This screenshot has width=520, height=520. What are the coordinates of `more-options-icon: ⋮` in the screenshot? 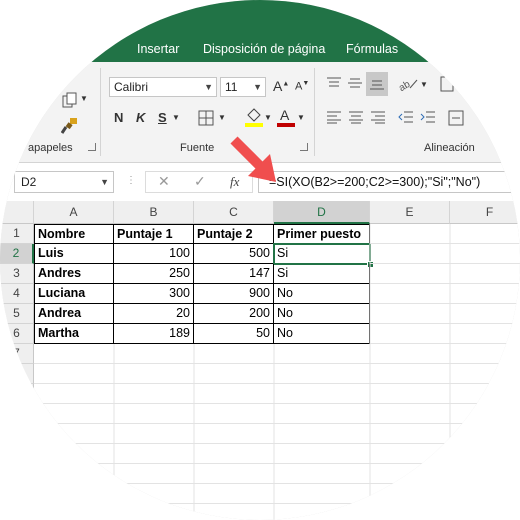 It's located at (131, 180).